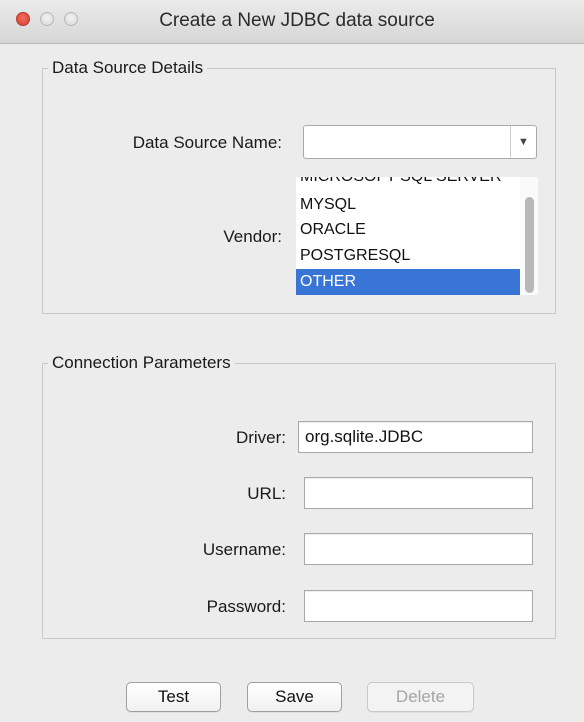 Image resolution: width=584 pixels, height=722 pixels. Describe the element at coordinates (266, 493) in the screenshot. I see `url-label: URL:` at that location.